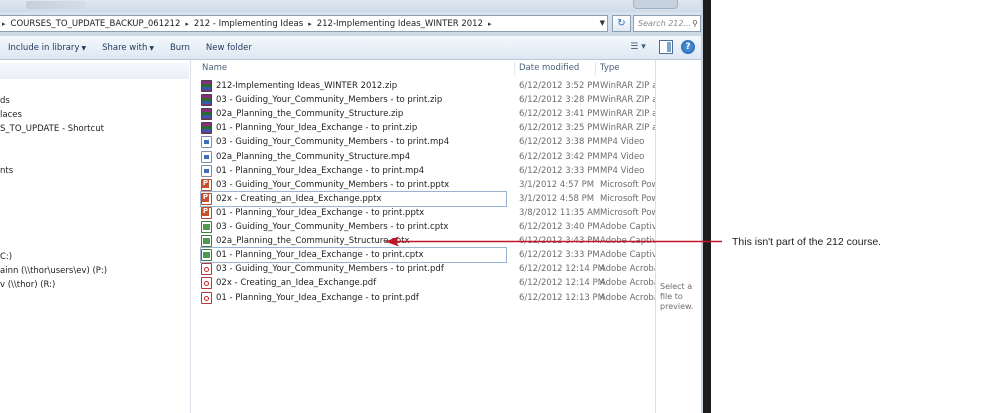 The width and height of the screenshot is (998, 413). What do you see at coordinates (667, 23) in the screenshot?
I see `search-input: Search 212... ⚲` at bounding box center [667, 23].